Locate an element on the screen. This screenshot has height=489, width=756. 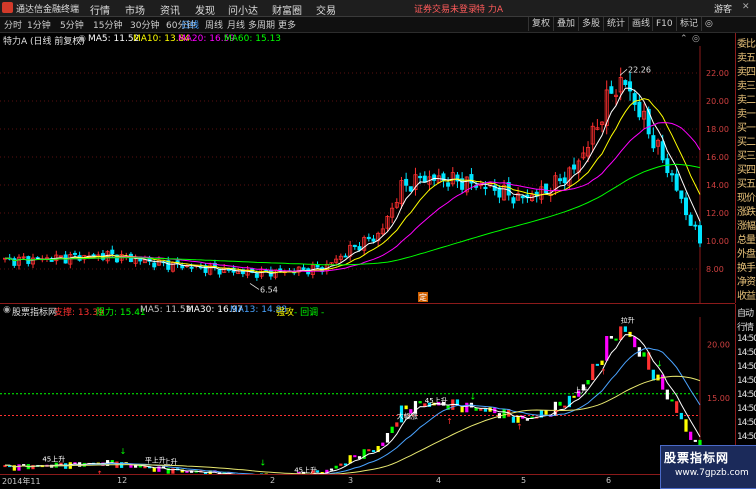
ma60-label: MA60: 15.13 is located at coordinates (252, 39).